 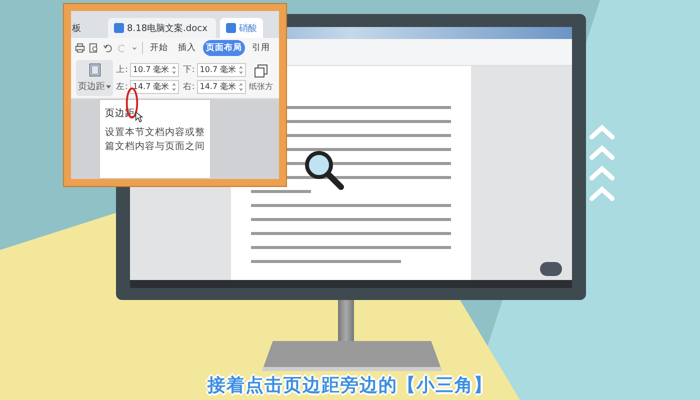 What do you see at coordinates (162, 28) in the screenshot?
I see `document-tab: 8.18电脑文案.docx` at bounding box center [162, 28].